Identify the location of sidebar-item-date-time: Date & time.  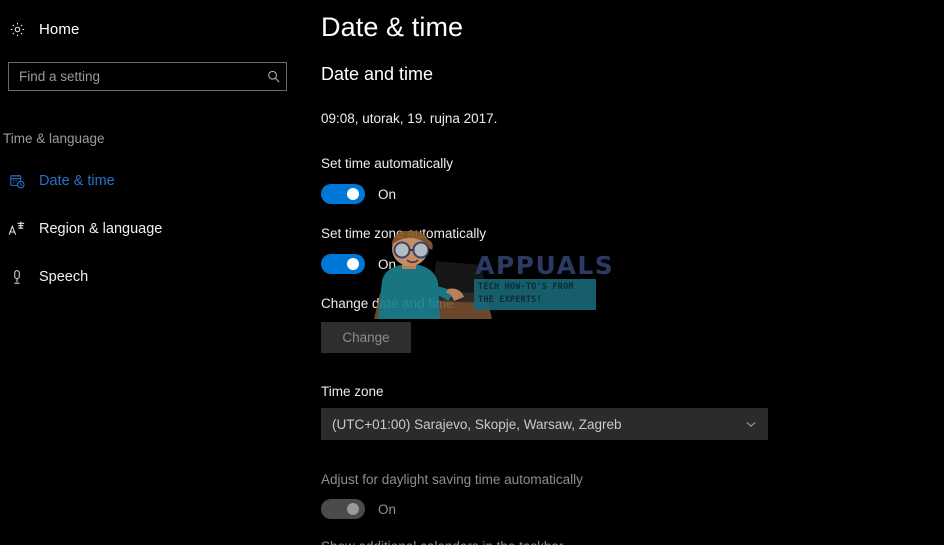
(155, 181).